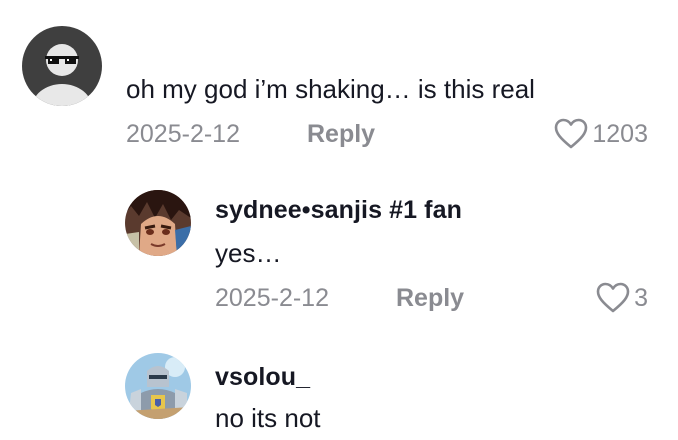 The image size is (678, 440). I want to click on like-count: 1203, so click(620, 133).